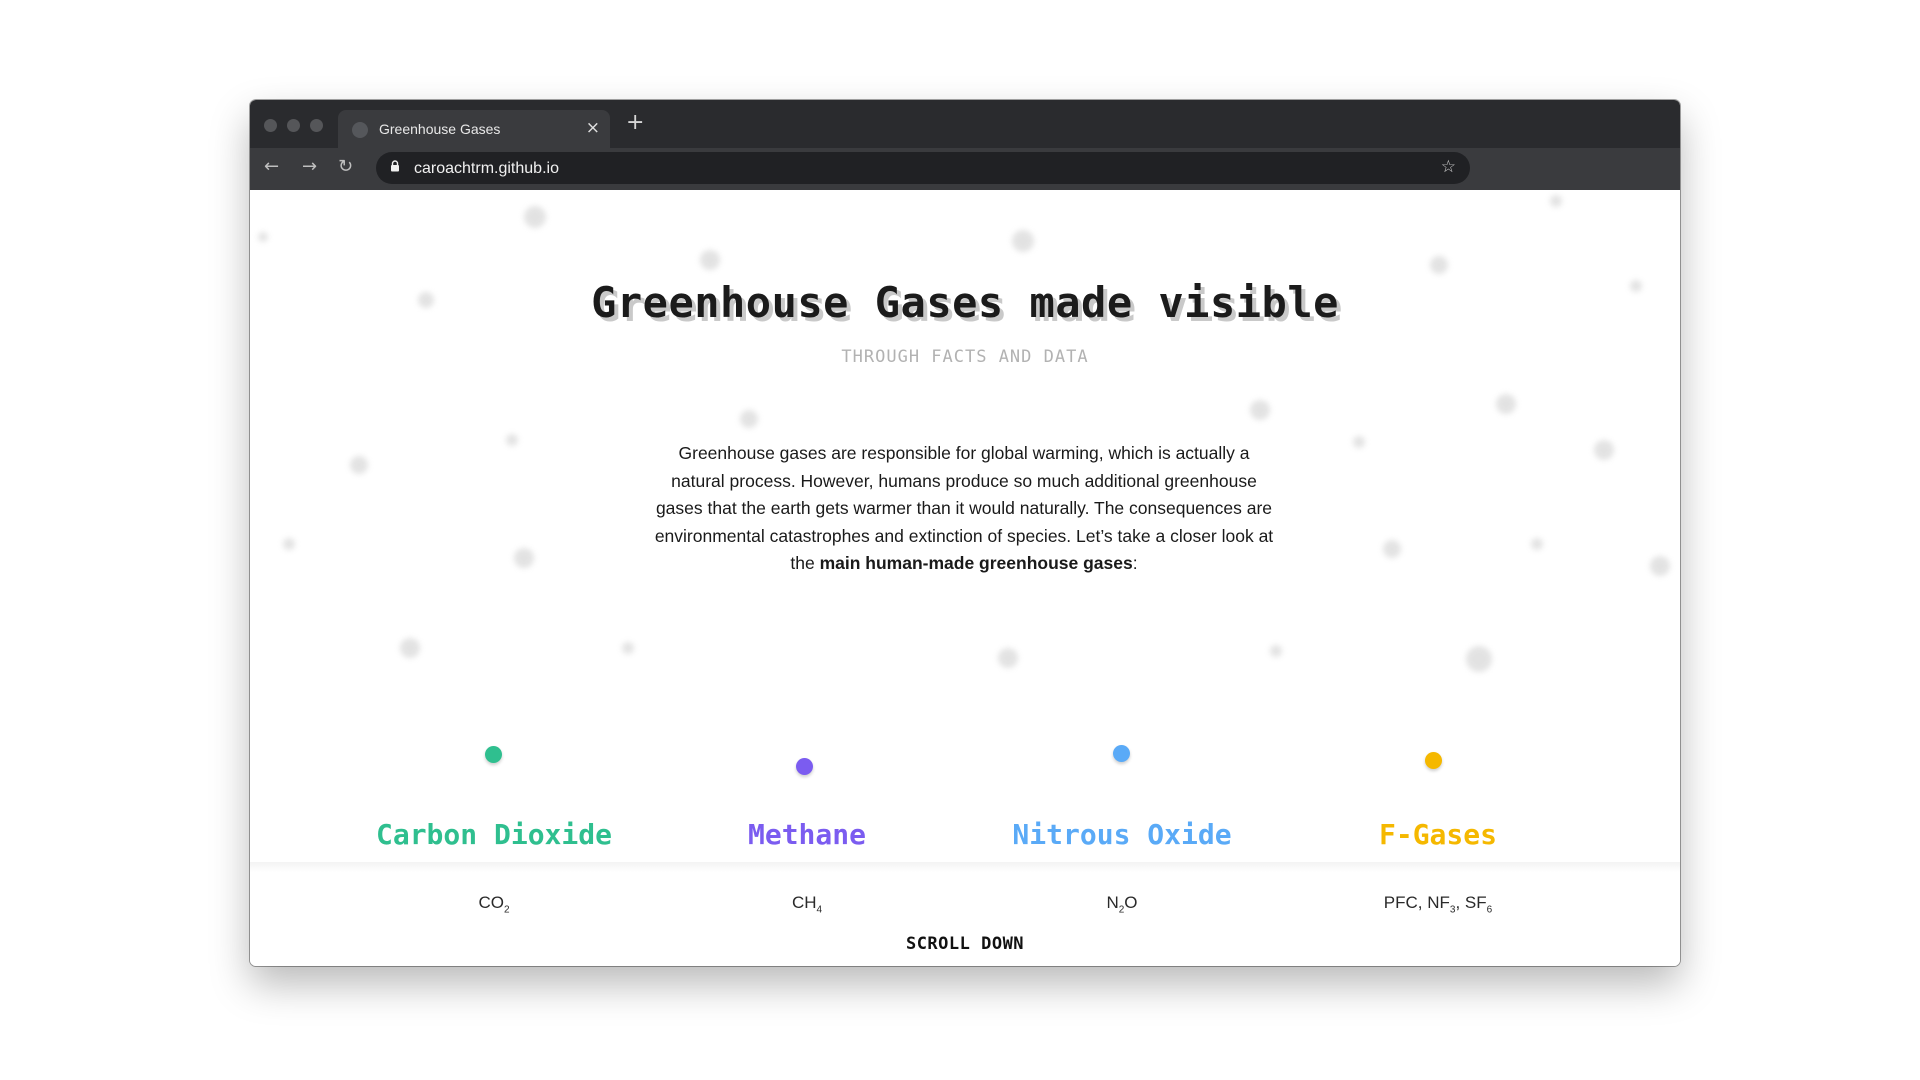 This screenshot has height=1080, width=1920. I want to click on reload-icon: ↻, so click(345, 166).